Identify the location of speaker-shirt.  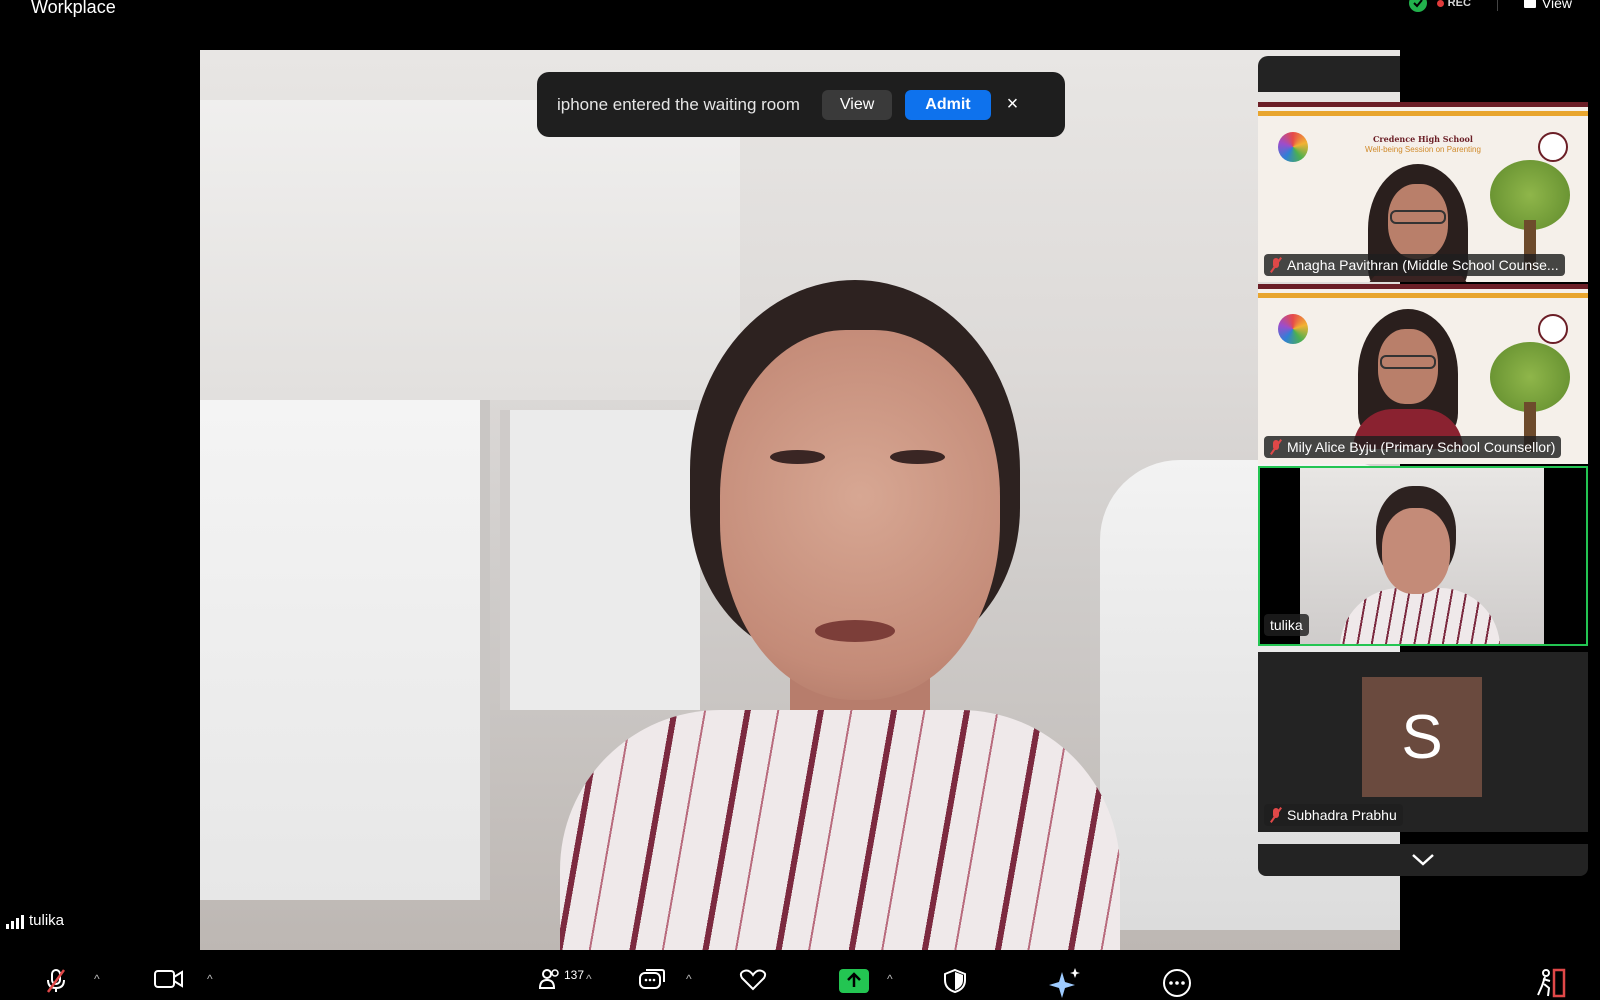
(840, 830).